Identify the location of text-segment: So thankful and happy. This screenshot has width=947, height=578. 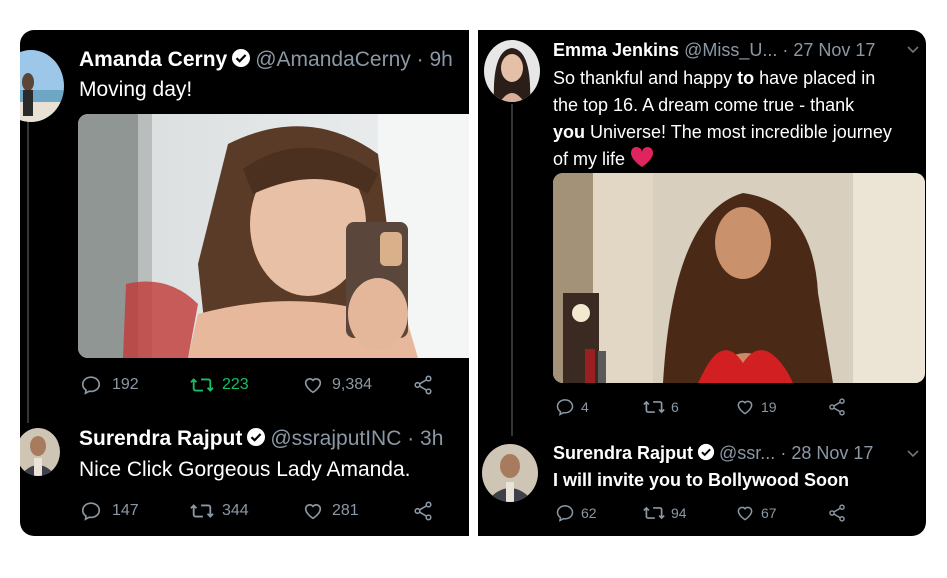
(645, 78).